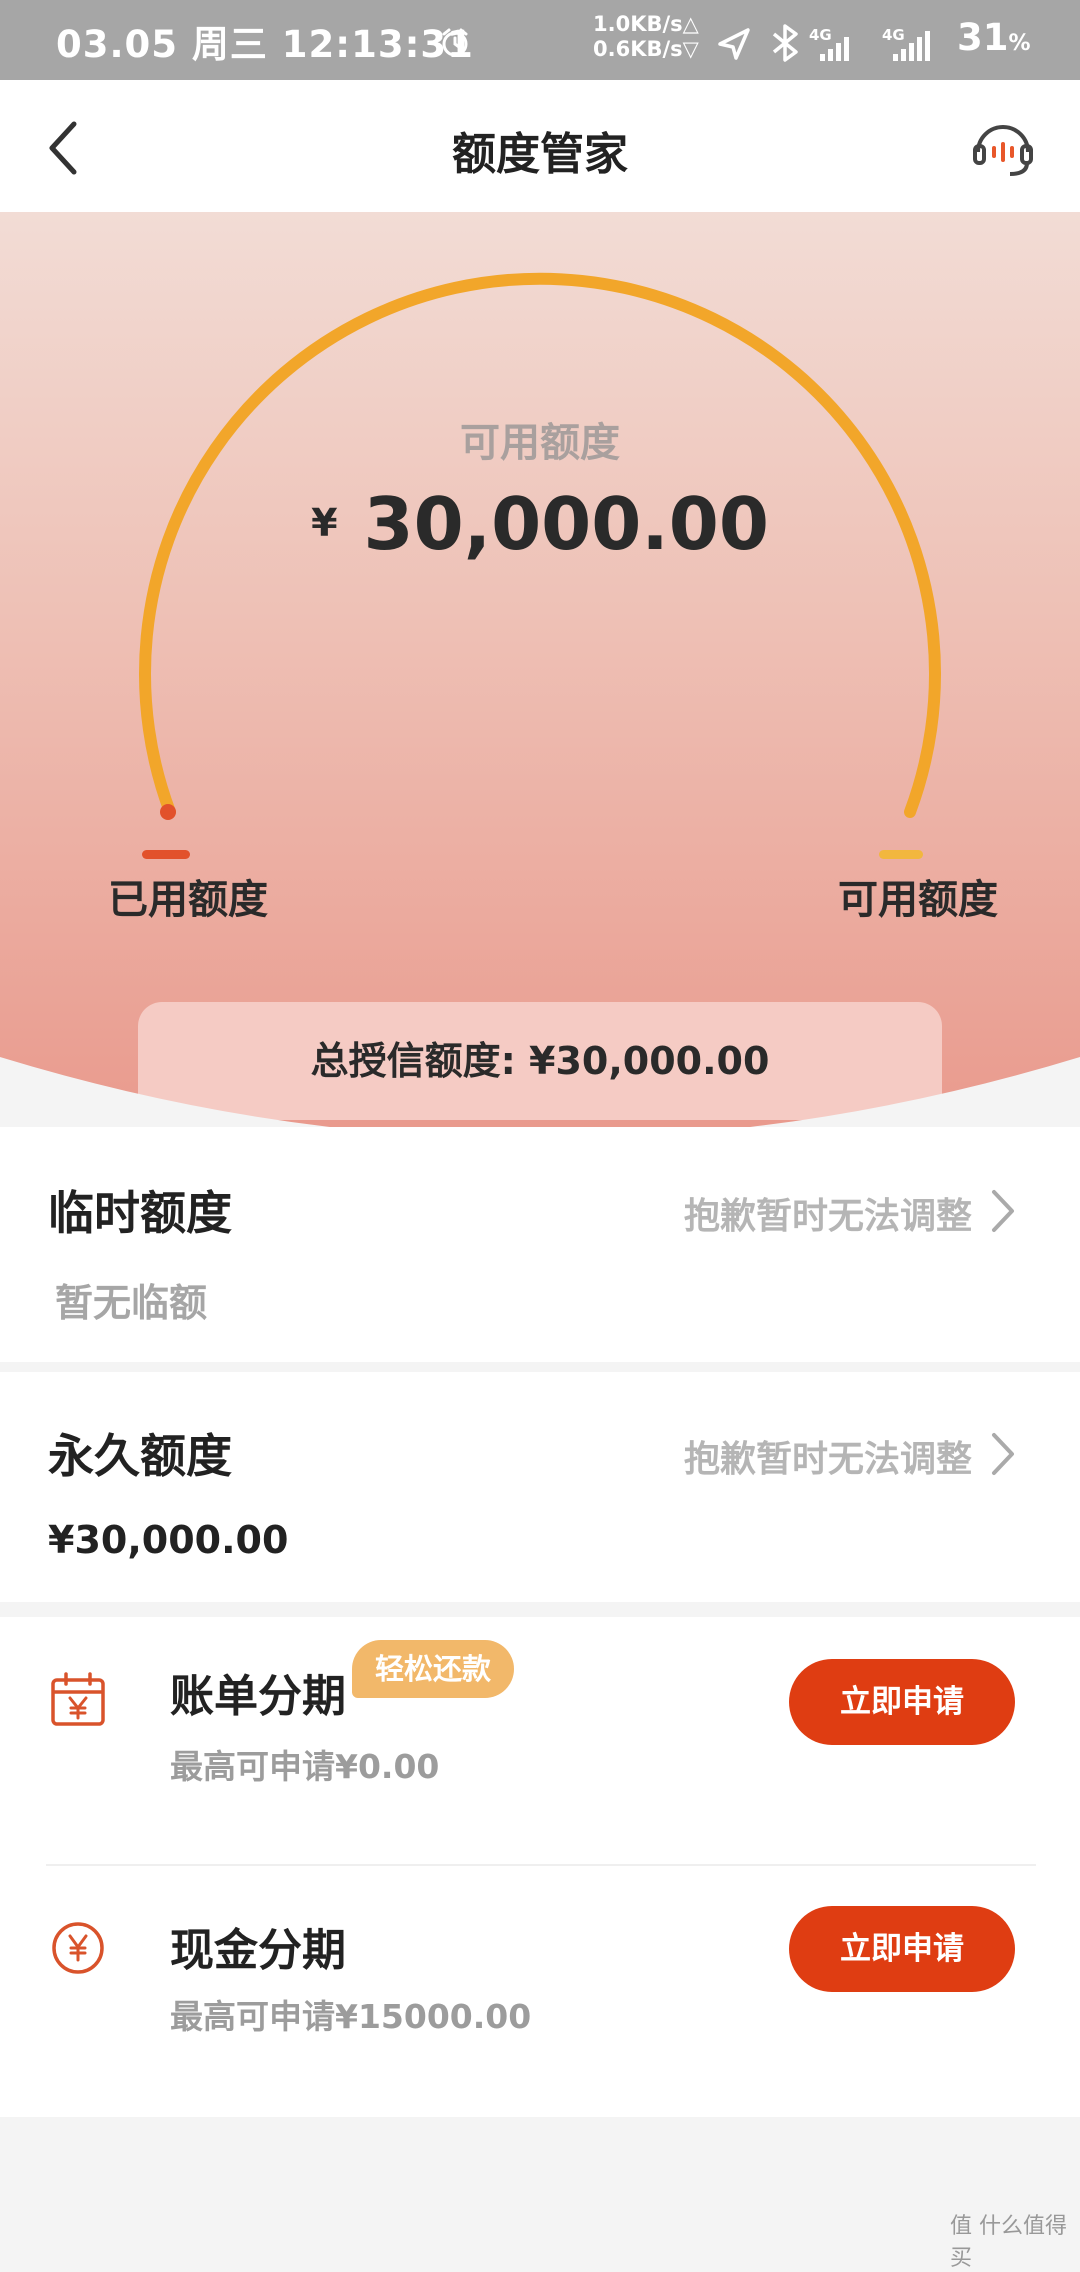  What do you see at coordinates (734, 44) in the screenshot?
I see `location-icon` at bounding box center [734, 44].